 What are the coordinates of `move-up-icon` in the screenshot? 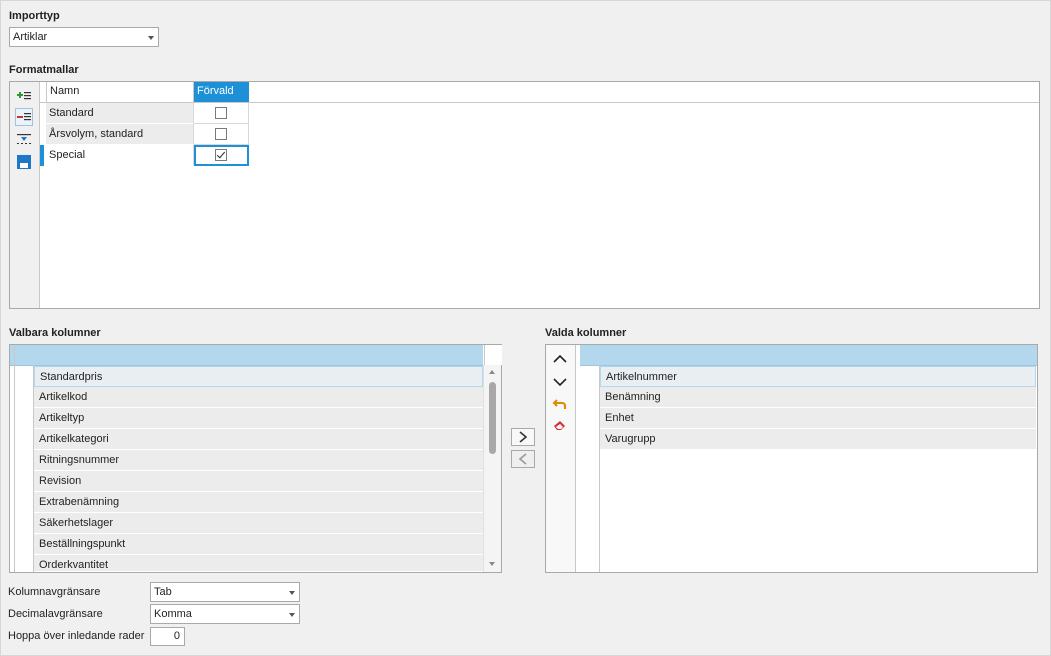 It's located at (560, 359).